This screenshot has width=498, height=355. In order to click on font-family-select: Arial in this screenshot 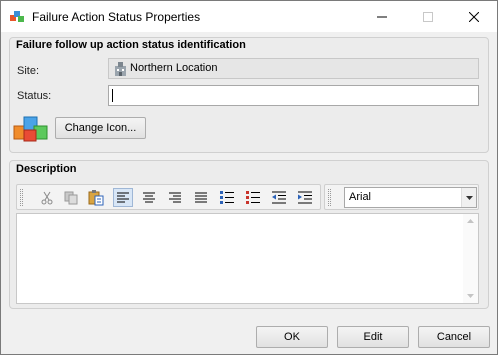, I will do `click(410, 197)`.